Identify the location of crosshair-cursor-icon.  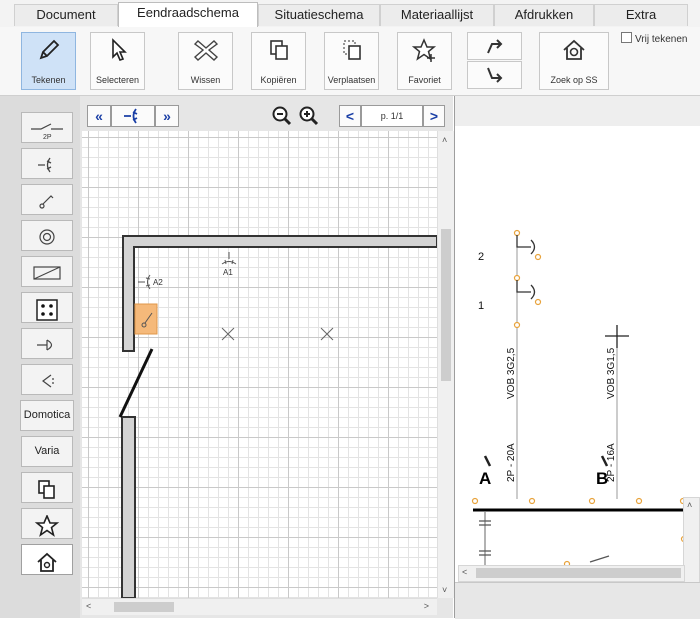
(617, 336).